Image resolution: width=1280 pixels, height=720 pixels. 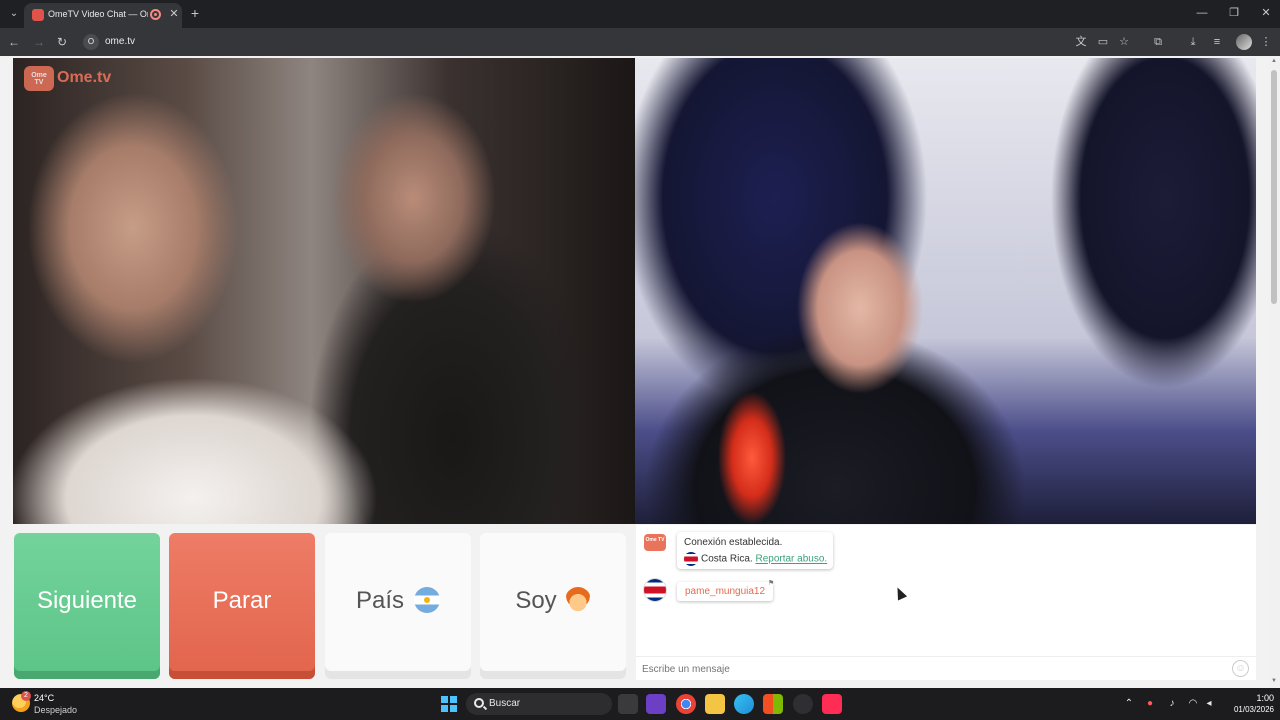 What do you see at coordinates (539, 704) in the screenshot?
I see `taskbar-search: Buscar` at bounding box center [539, 704].